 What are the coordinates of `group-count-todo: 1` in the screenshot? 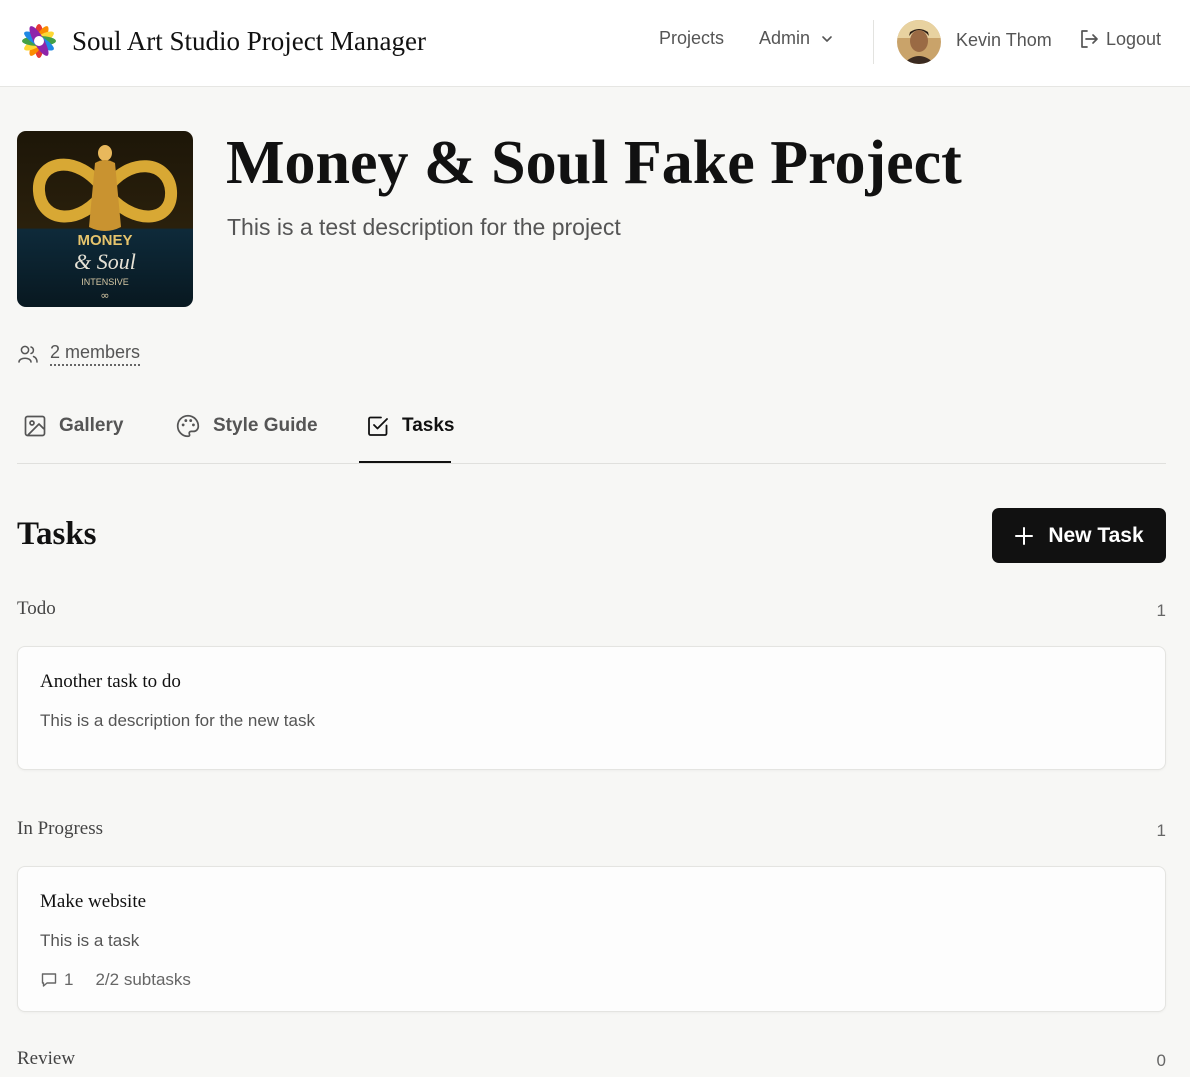 It's located at (1161, 610).